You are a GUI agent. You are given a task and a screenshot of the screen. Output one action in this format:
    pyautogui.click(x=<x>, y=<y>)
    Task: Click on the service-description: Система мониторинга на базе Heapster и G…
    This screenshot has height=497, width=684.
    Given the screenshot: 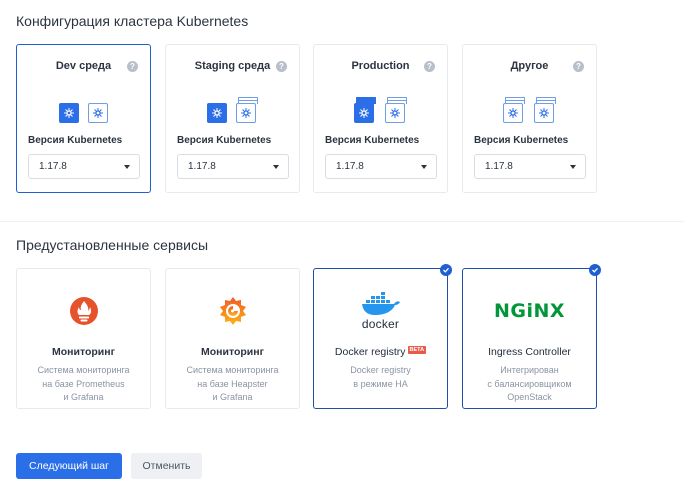 What is the action you would take?
    pyautogui.click(x=232, y=384)
    